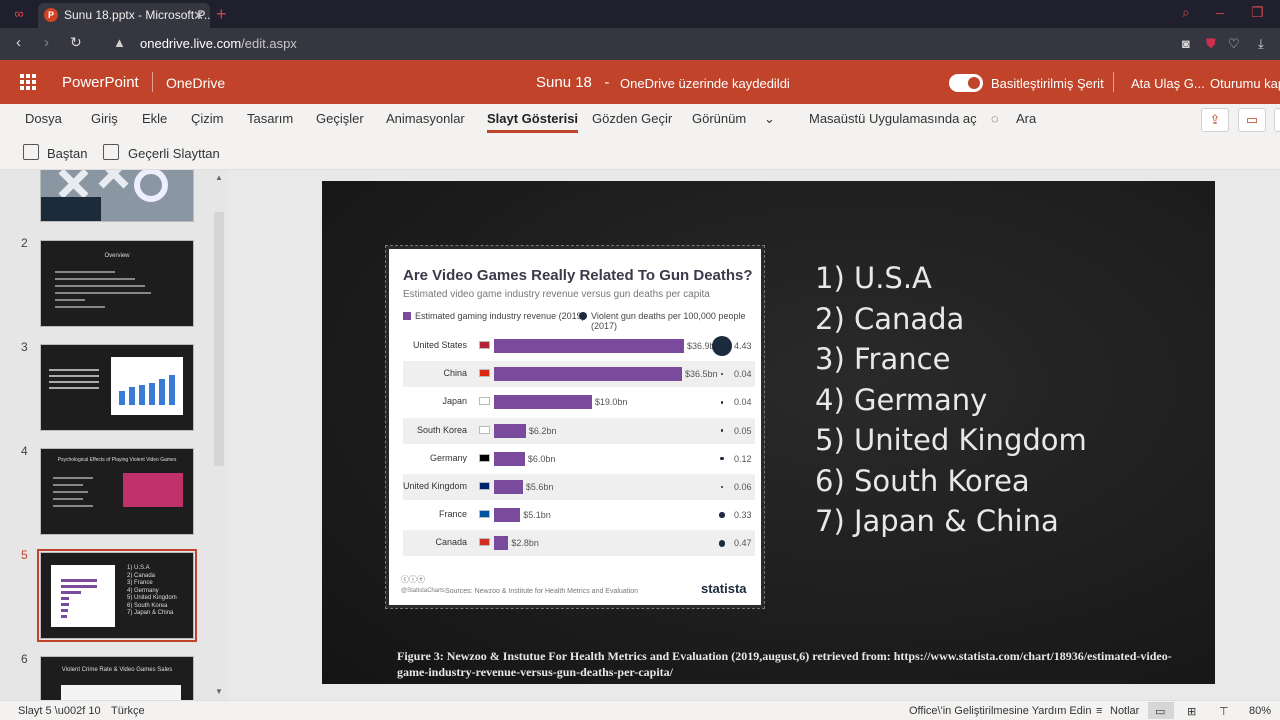 The height and width of the screenshot is (720, 1280). What do you see at coordinates (195, 83) in the screenshot?
I see `onedrive-link: OneDrive` at bounding box center [195, 83].